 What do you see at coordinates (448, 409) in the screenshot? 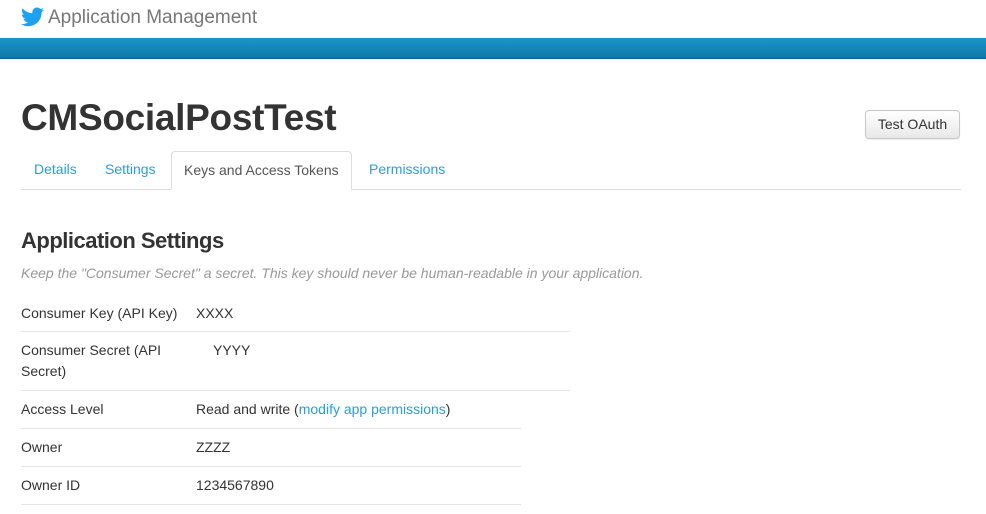
I see `access-level-suffix: )` at bounding box center [448, 409].